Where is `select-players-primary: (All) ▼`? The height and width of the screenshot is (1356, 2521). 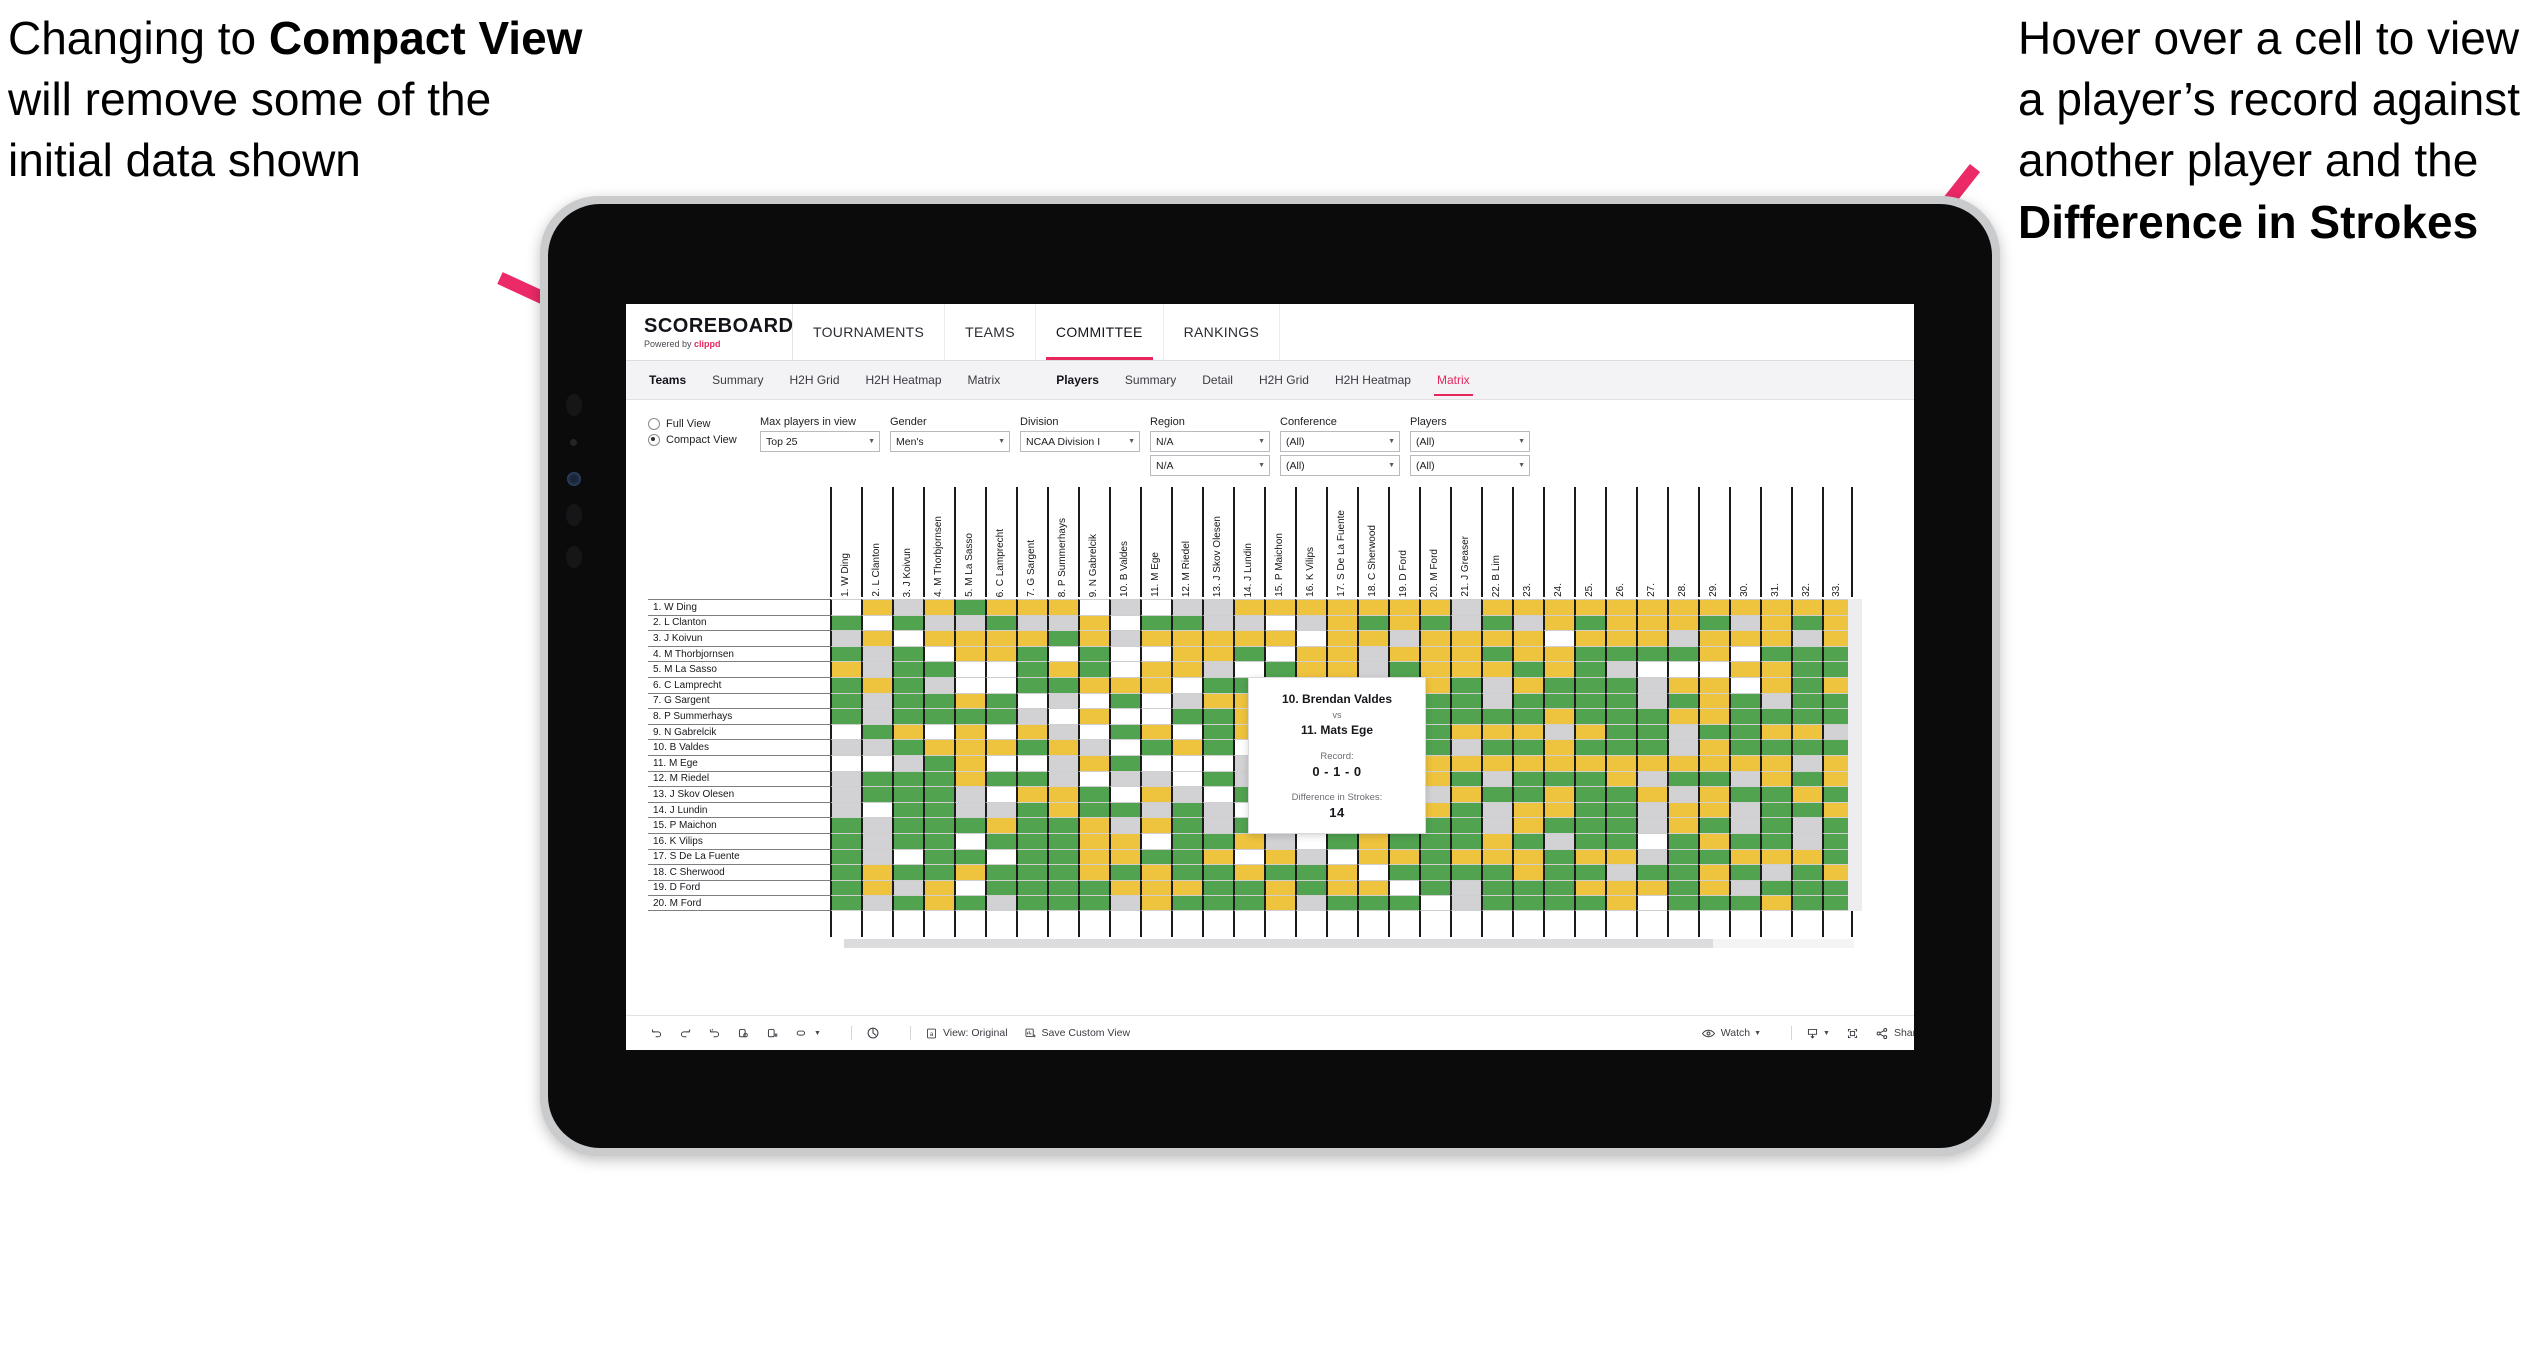
select-players-primary: (All) ▼ is located at coordinates (1470, 441).